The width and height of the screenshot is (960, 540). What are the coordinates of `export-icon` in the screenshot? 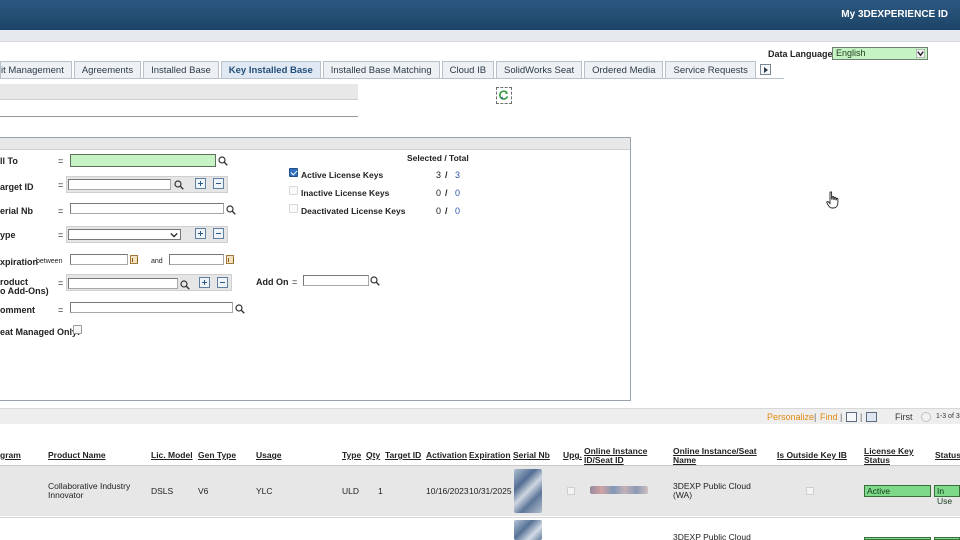 It's located at (851, 417).